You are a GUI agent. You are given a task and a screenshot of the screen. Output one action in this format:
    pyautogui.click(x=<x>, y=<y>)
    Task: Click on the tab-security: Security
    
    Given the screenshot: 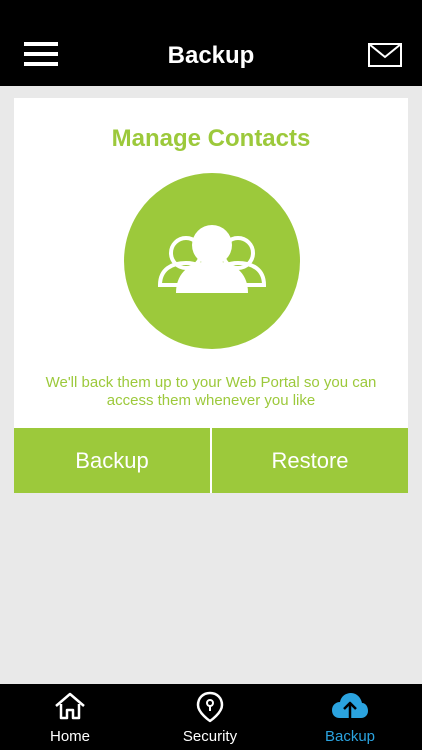 What is the action you would take?
    pyautogui.click(x=210, y=717)
    